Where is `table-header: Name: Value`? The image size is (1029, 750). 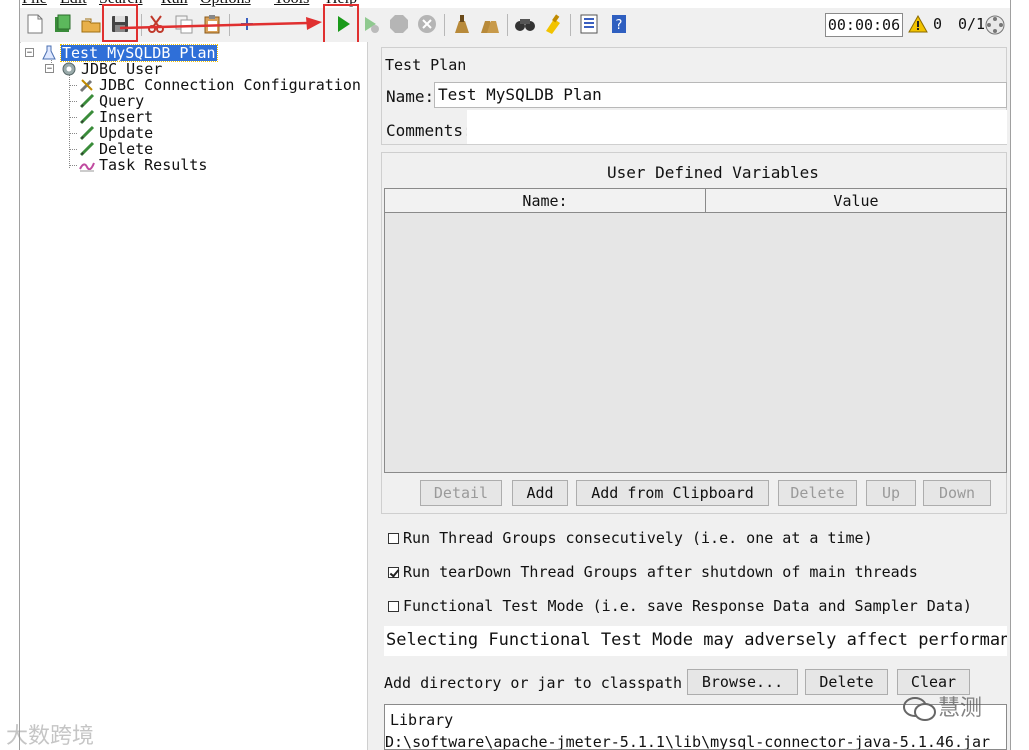
table-header: Name: Value is located at coordinates (695, 201).